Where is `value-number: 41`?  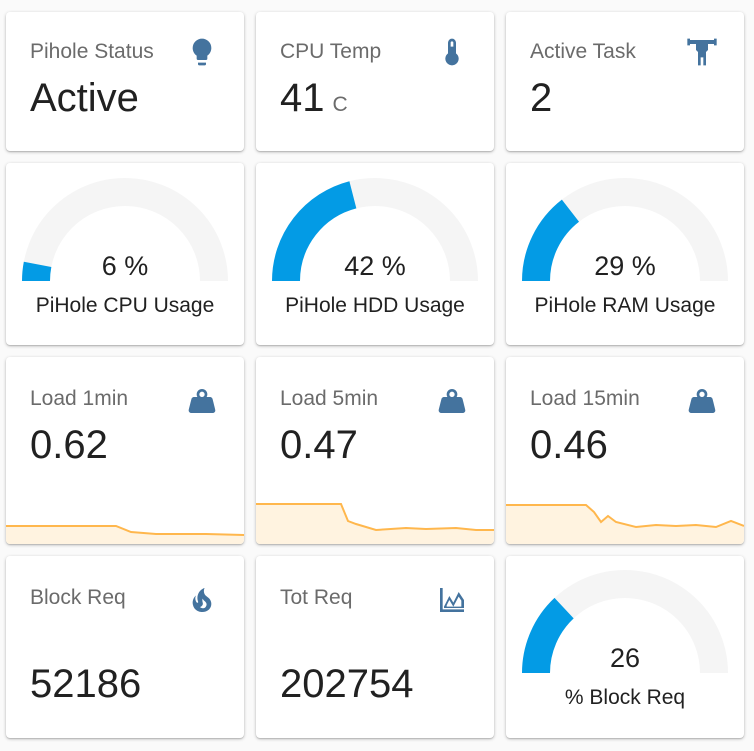 value-number: 41 is located at coordinates (302, 98).